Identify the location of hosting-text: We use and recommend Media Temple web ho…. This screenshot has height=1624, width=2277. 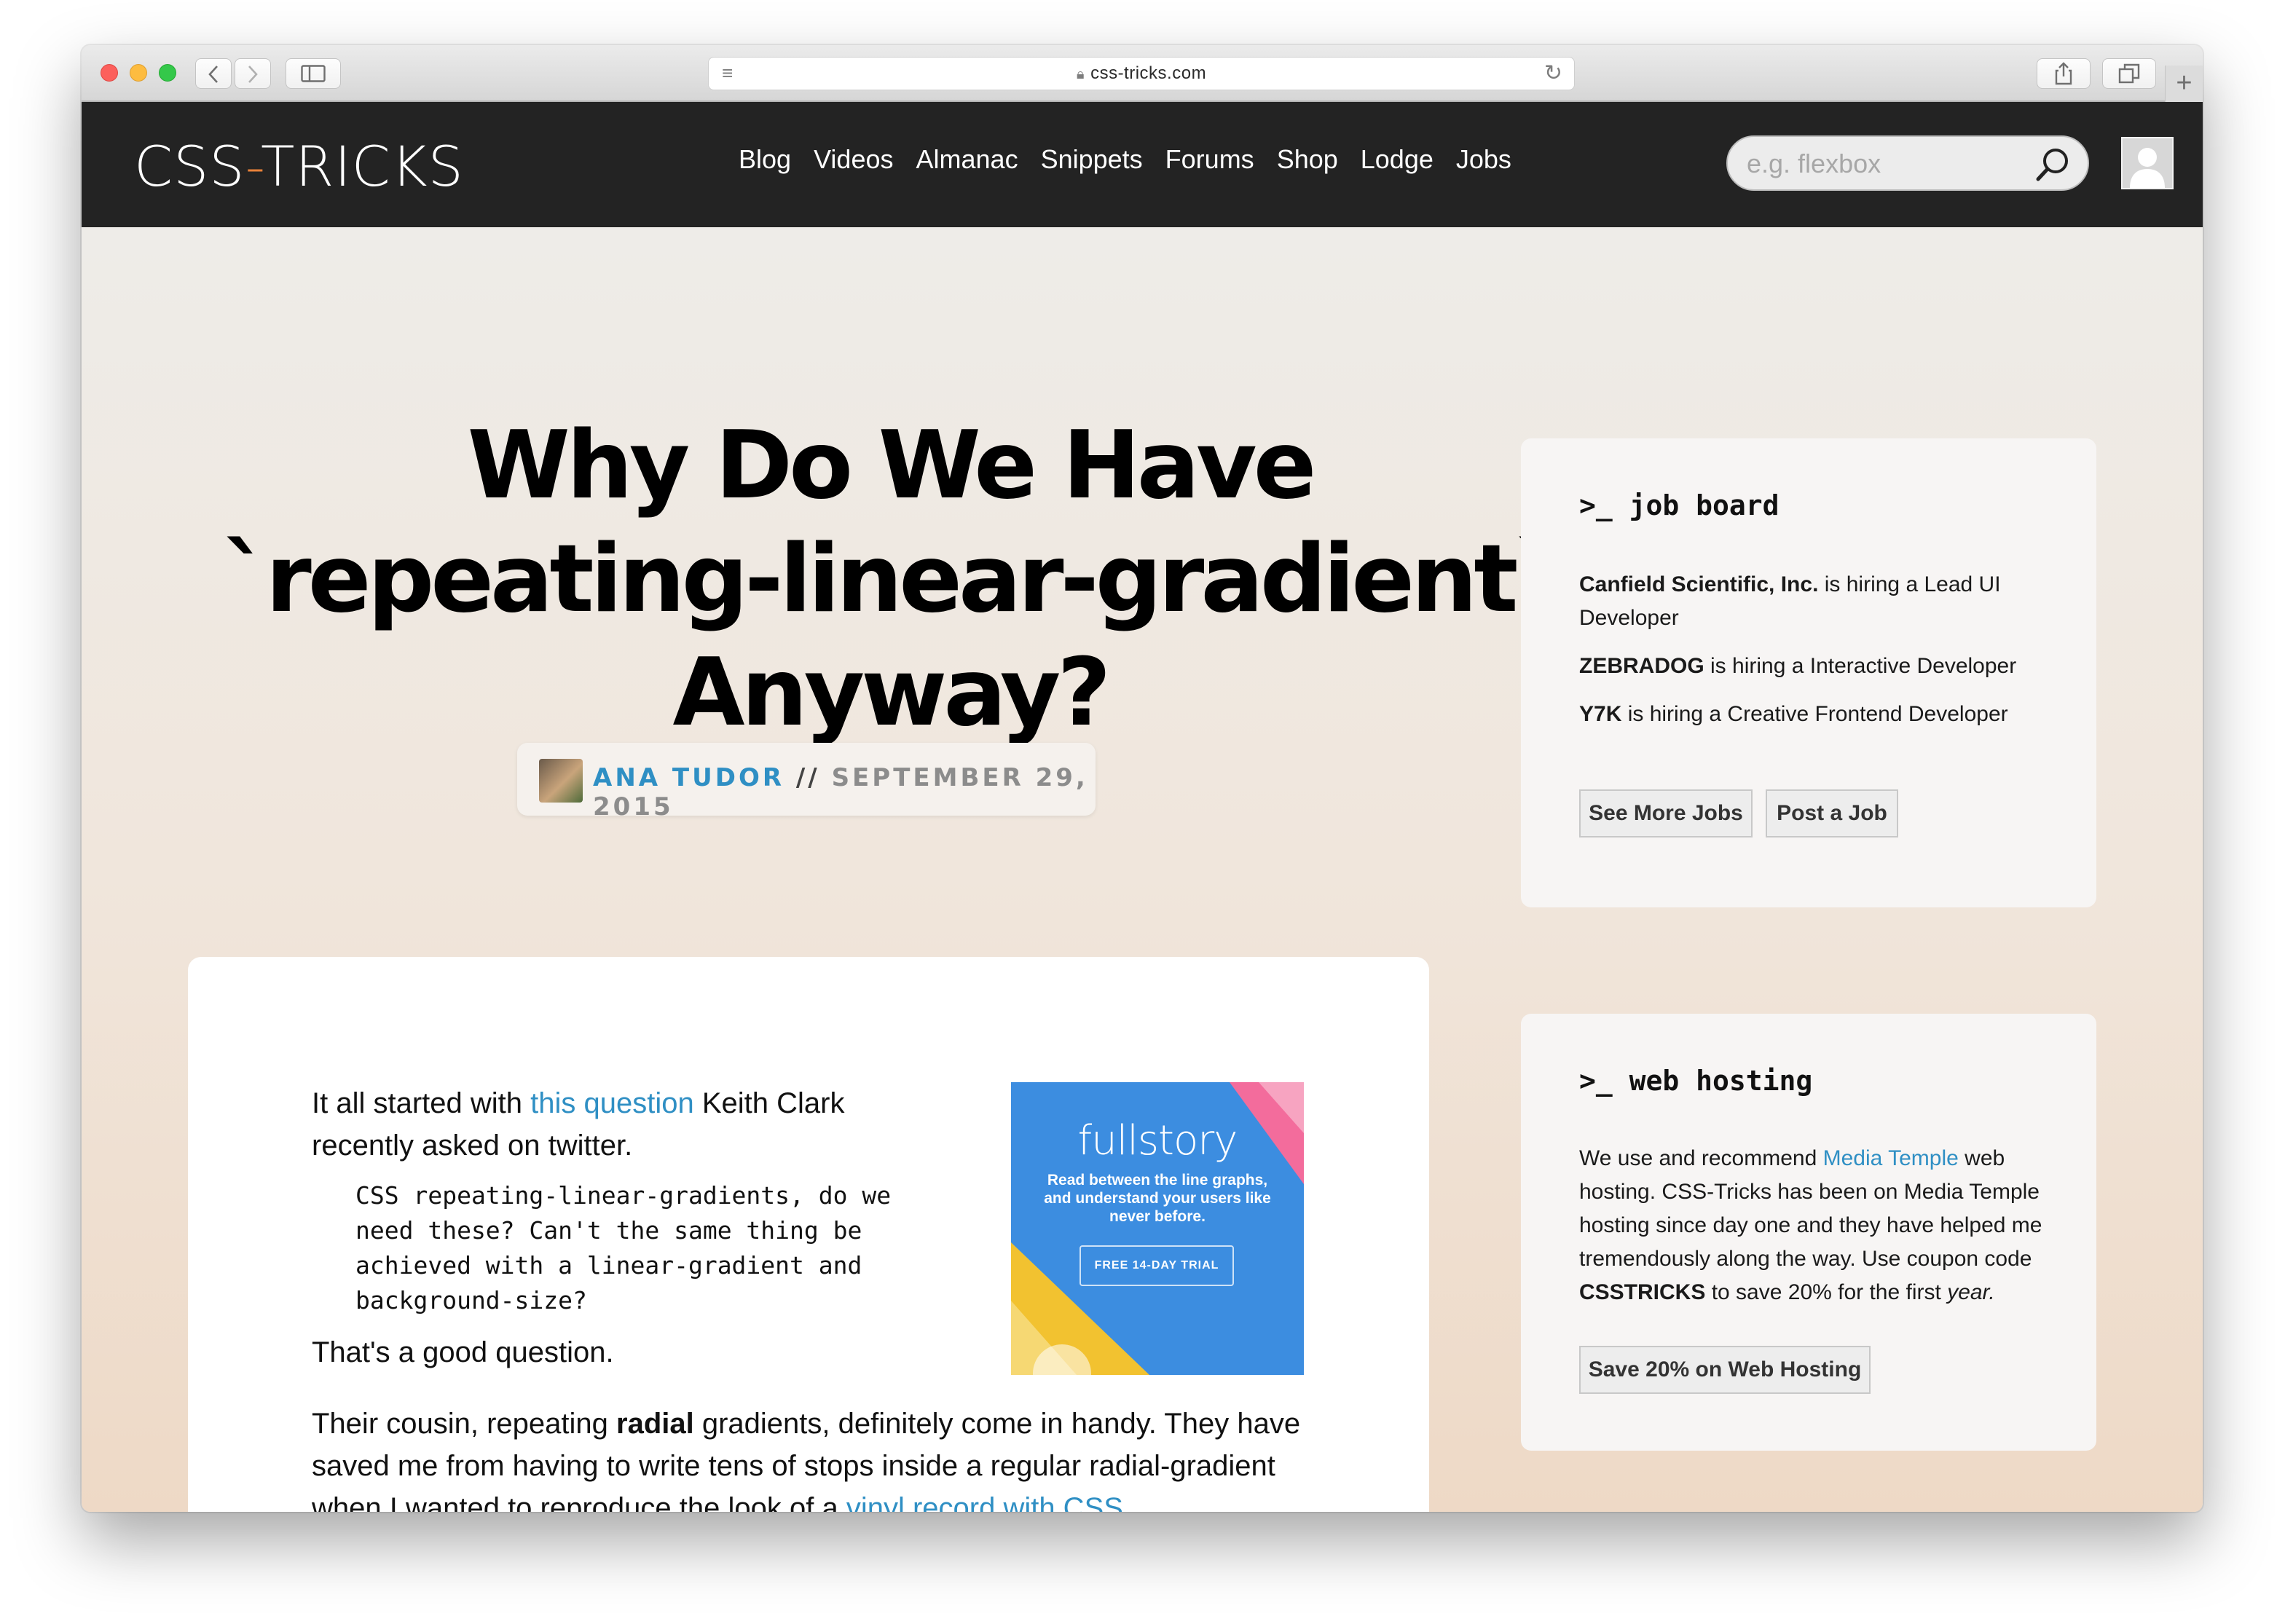
(1812, 1225).